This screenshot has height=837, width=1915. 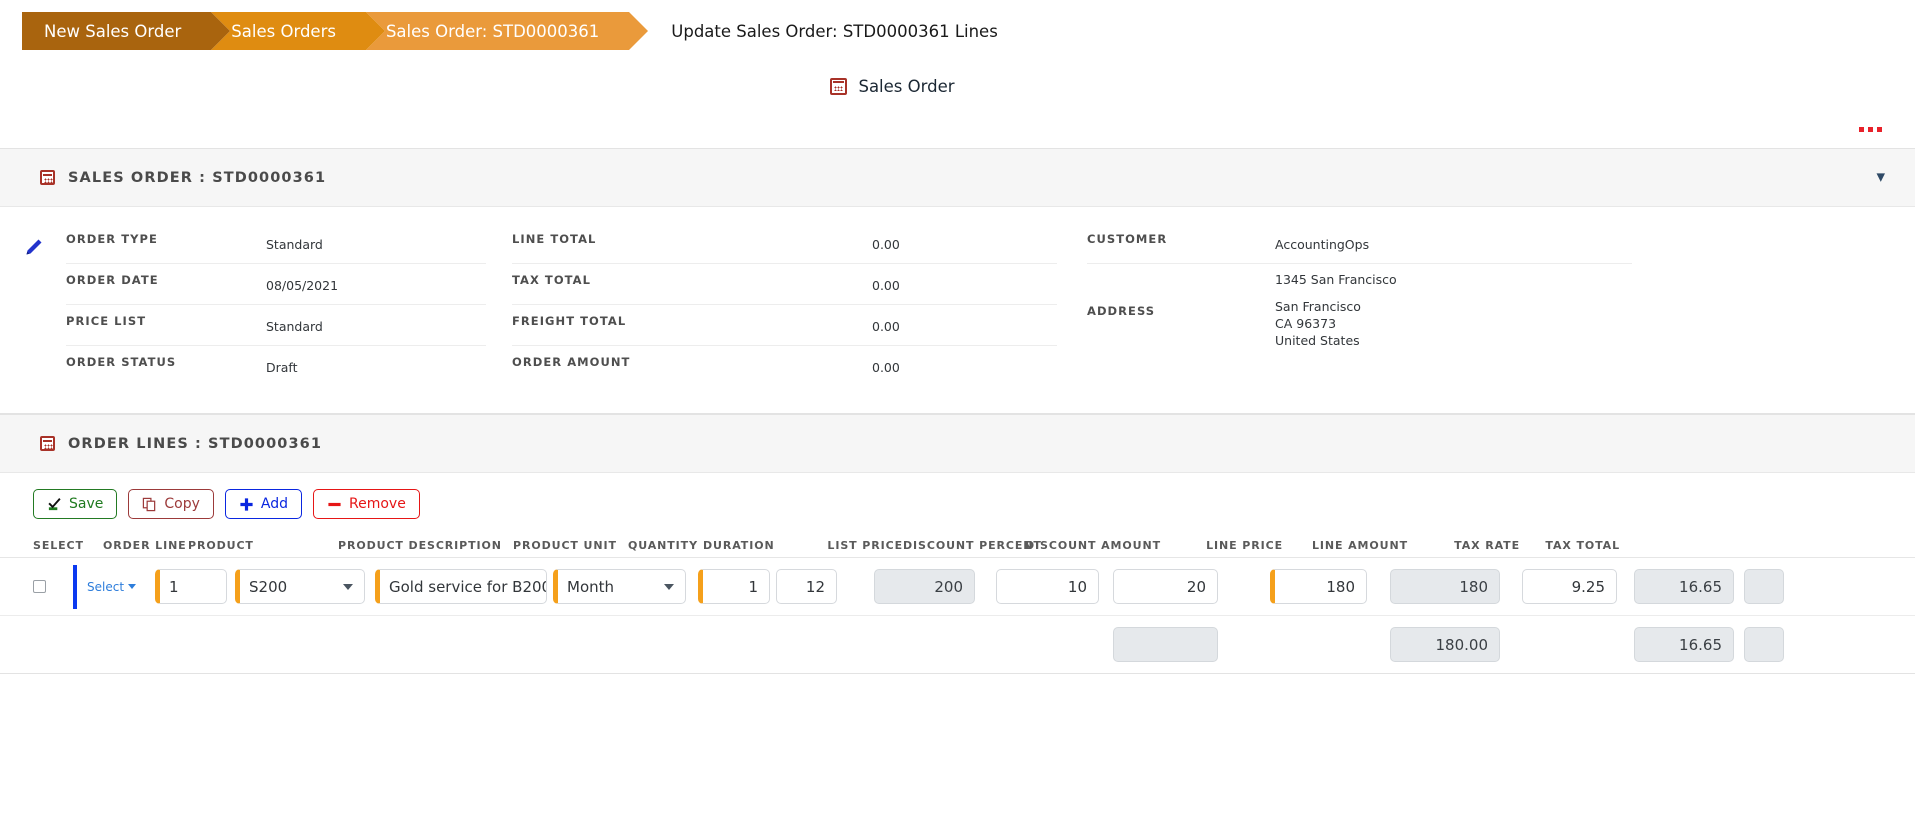 I want to click on duration-input: 12, so click(x=806, y=586).